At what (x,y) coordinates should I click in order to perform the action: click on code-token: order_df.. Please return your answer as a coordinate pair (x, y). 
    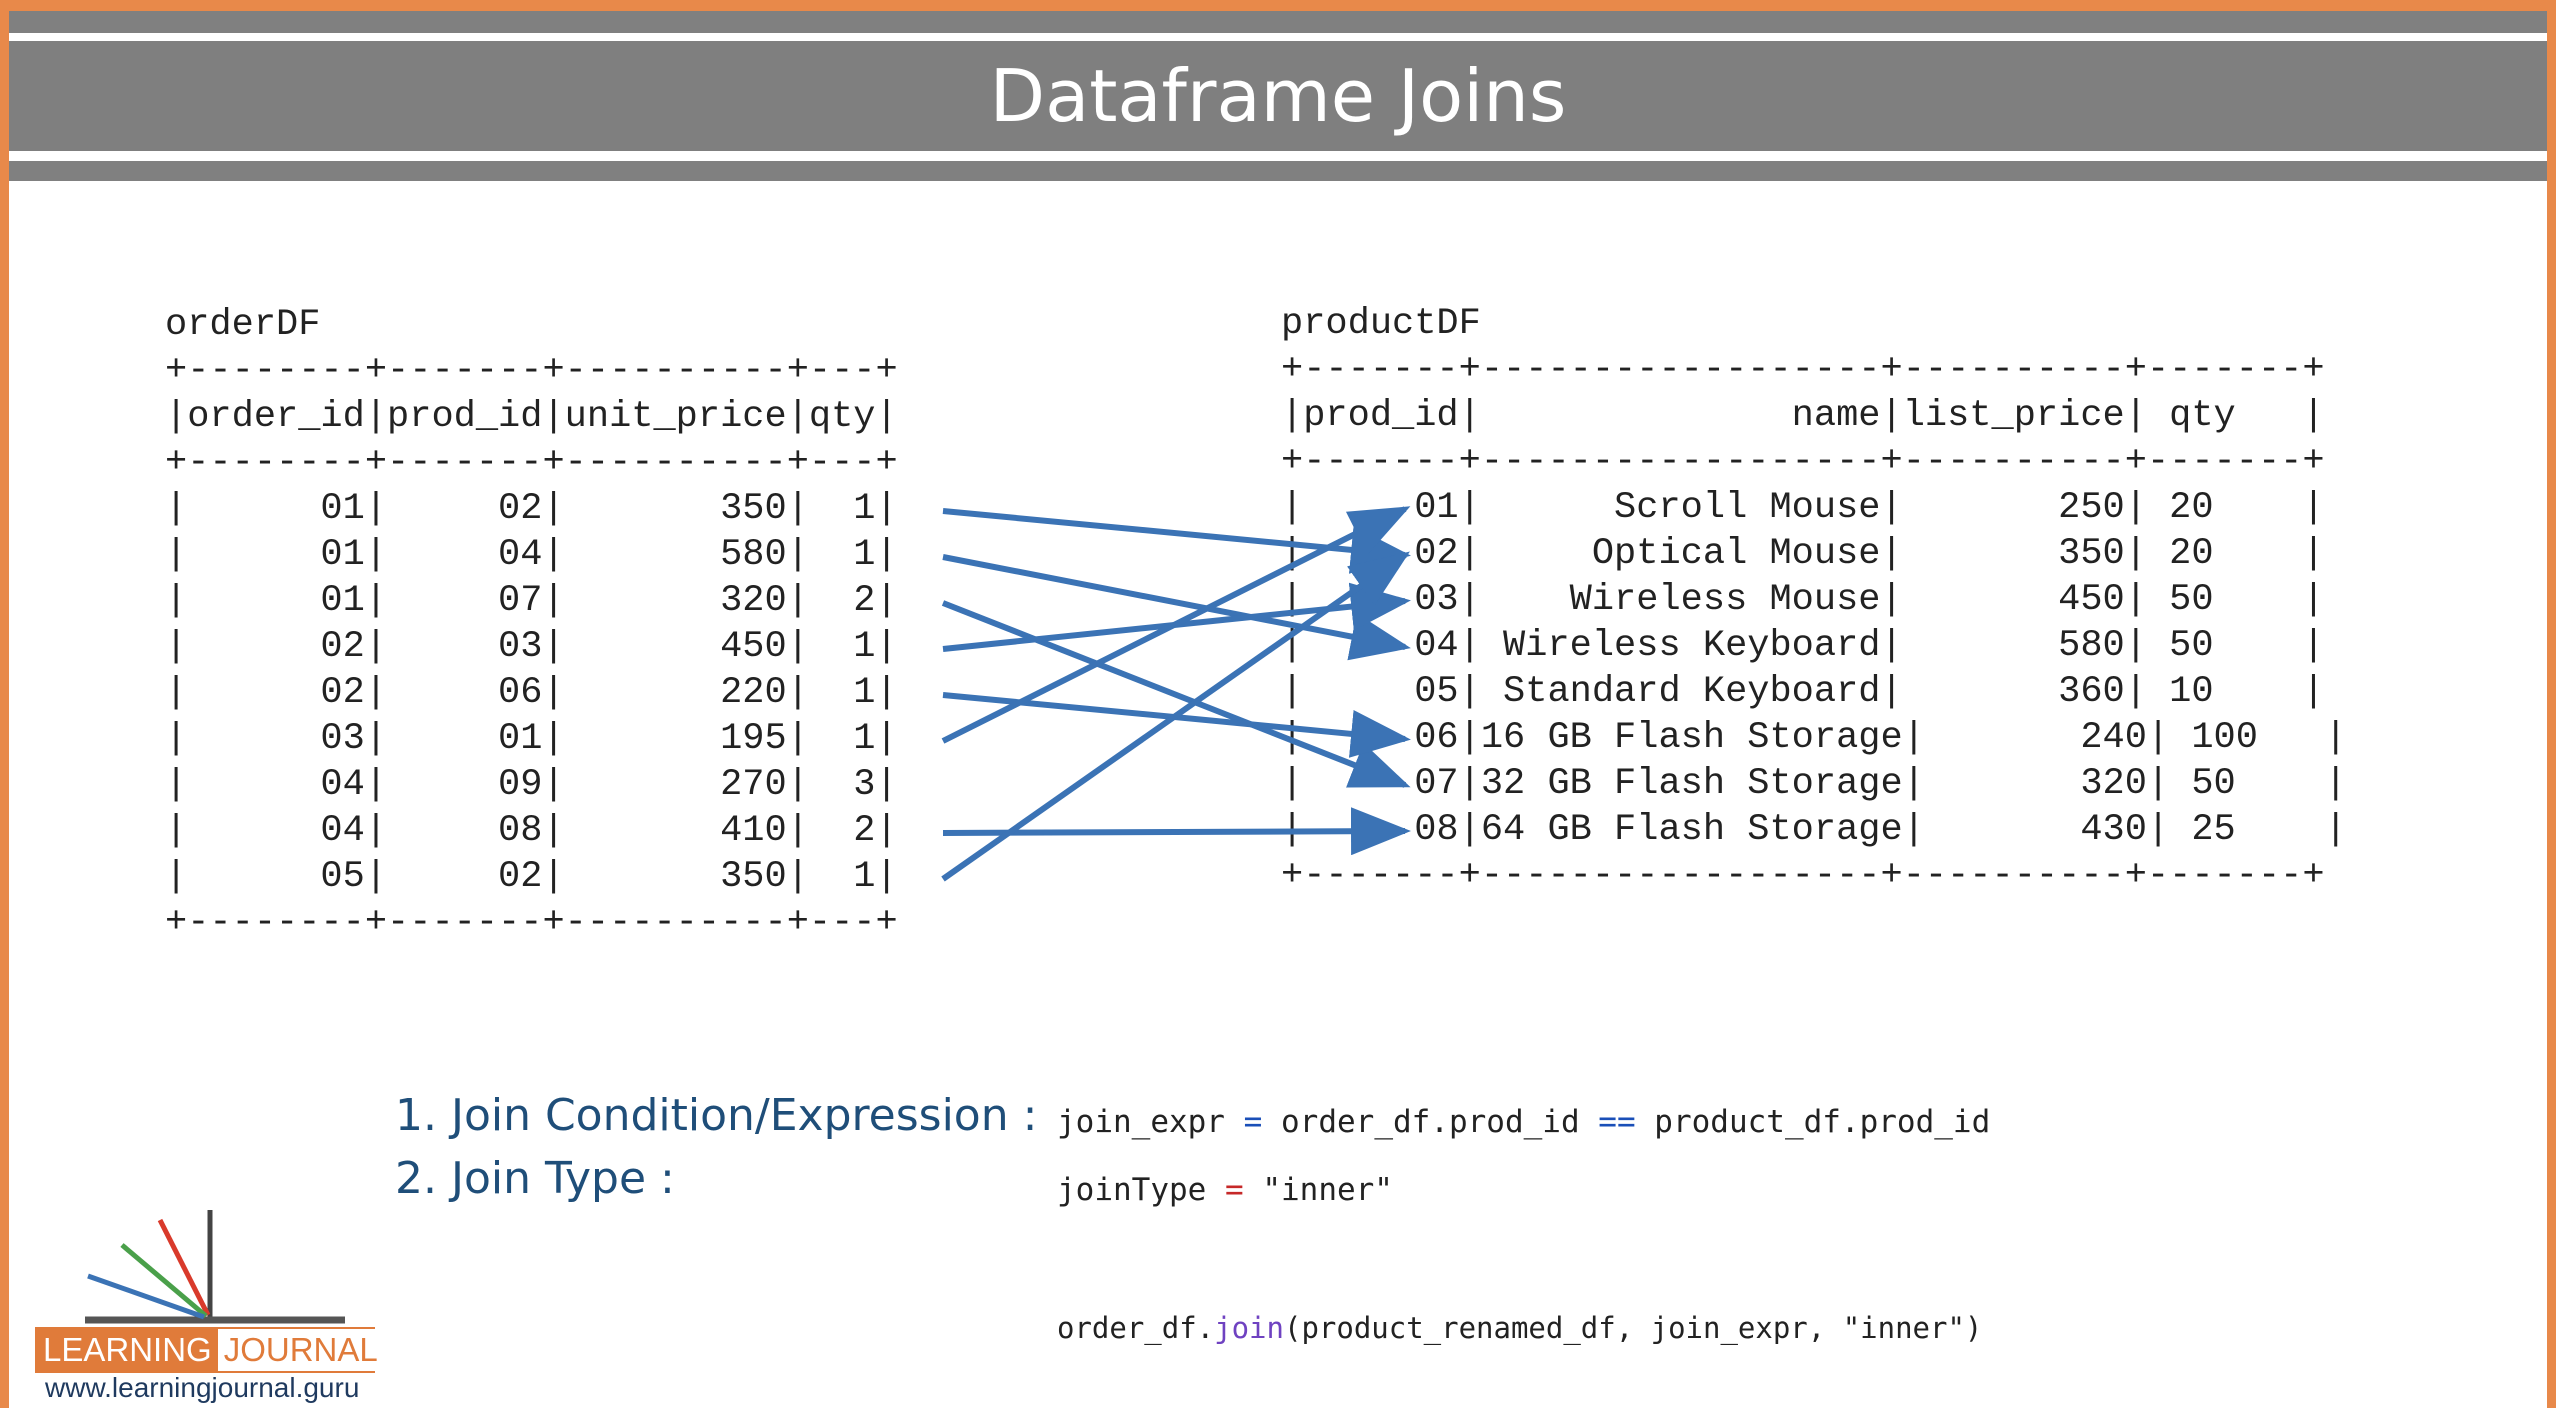
    Looking at the image, I should click on (1136, 1328).